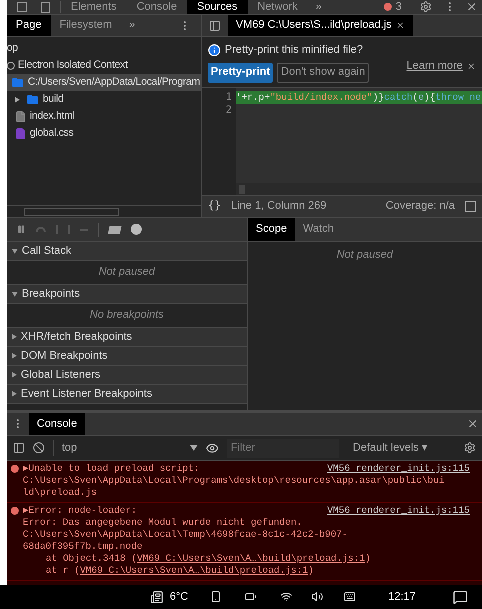  Describe the element at coordinates (216, 597) in the screenshot. I see `phone-icon` at that location.